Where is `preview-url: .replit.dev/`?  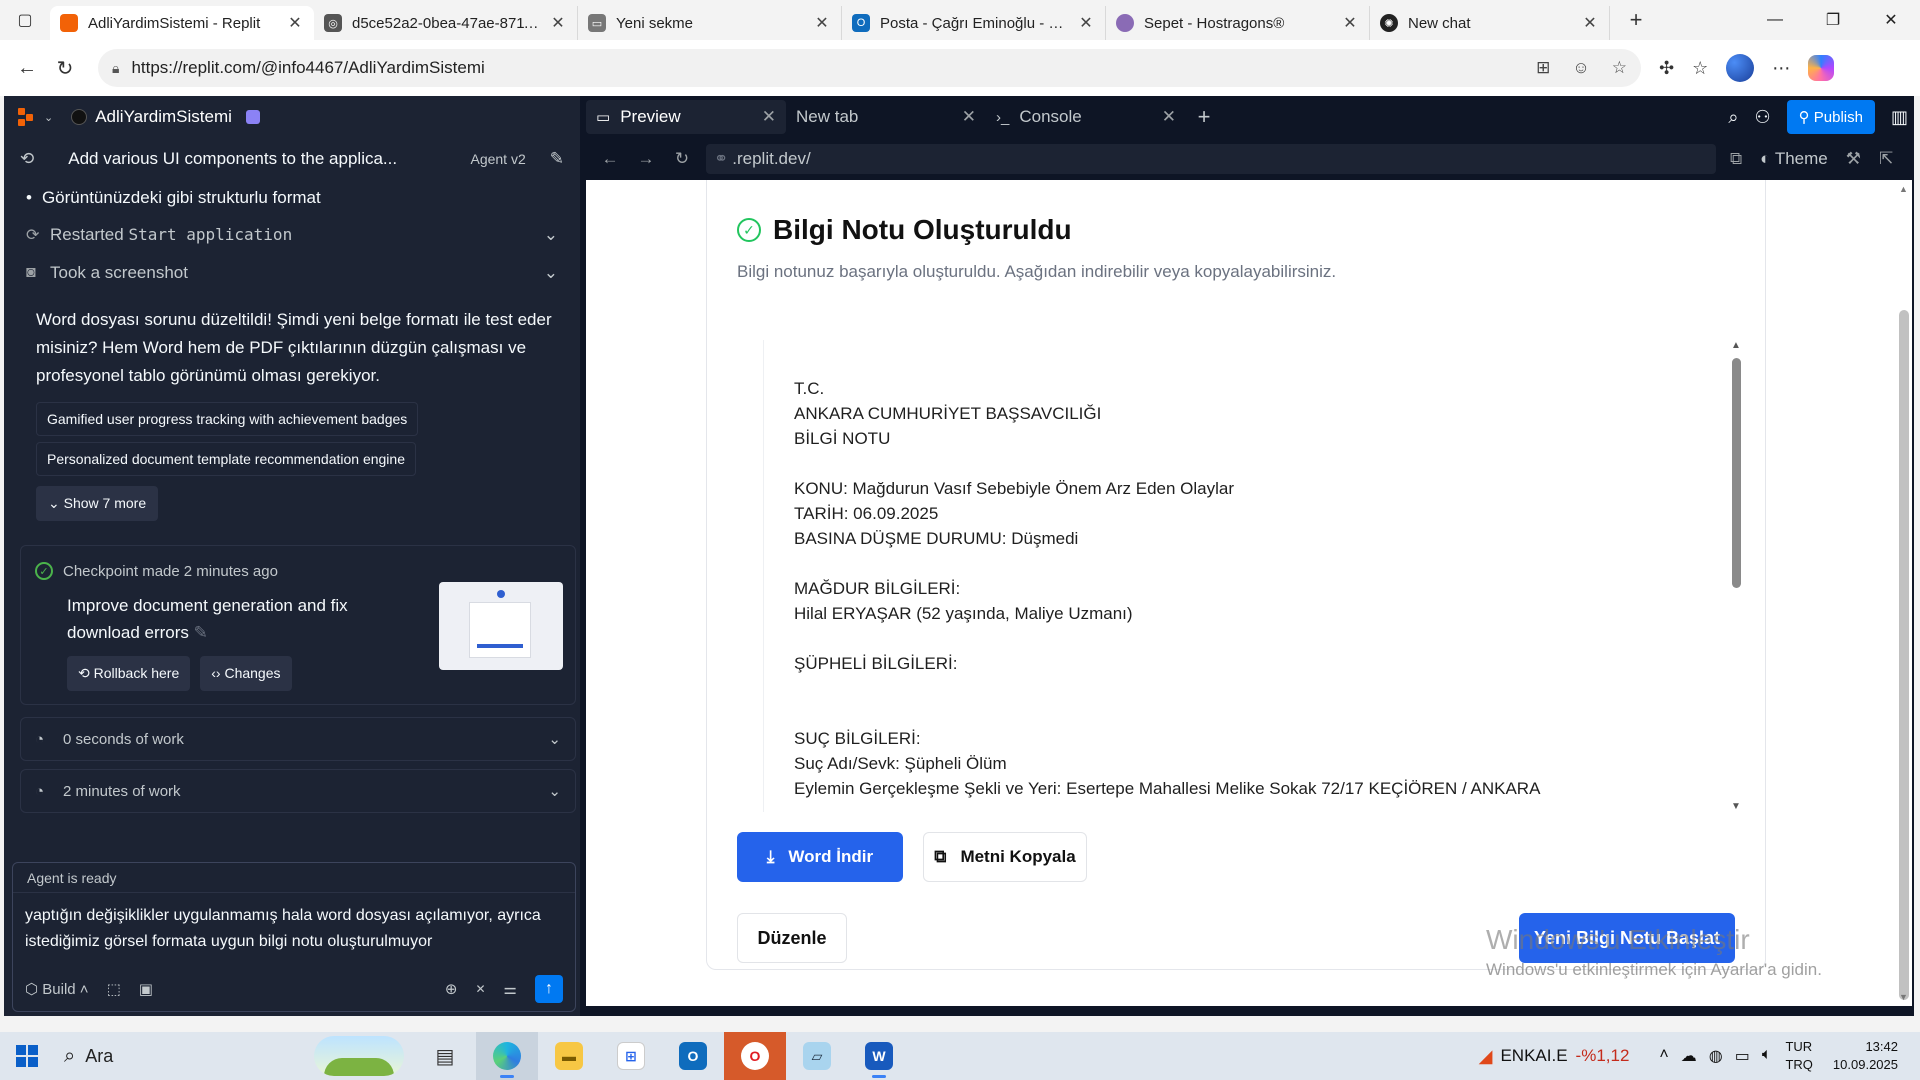 preview-url: .replit.dev/ is located at coordinates (771, 159).